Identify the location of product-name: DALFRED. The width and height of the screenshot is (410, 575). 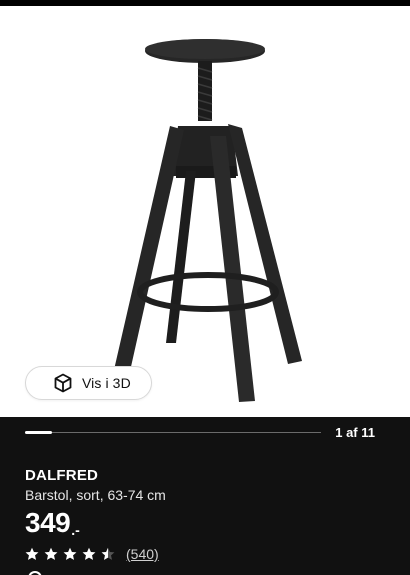
(62, 475).